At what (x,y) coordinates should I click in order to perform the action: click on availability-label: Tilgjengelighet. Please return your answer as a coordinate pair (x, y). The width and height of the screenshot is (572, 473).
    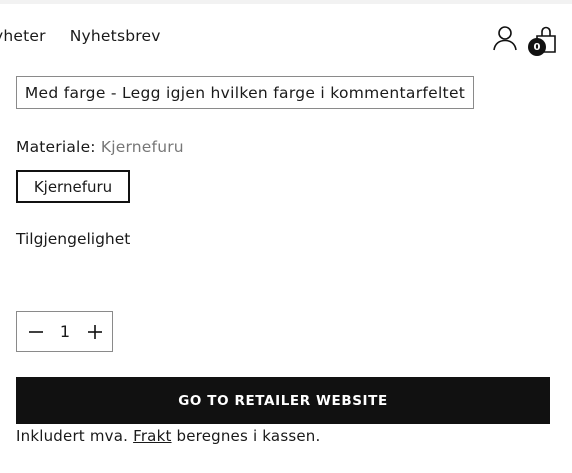
    Looking at the image, I should click on (73, 239).